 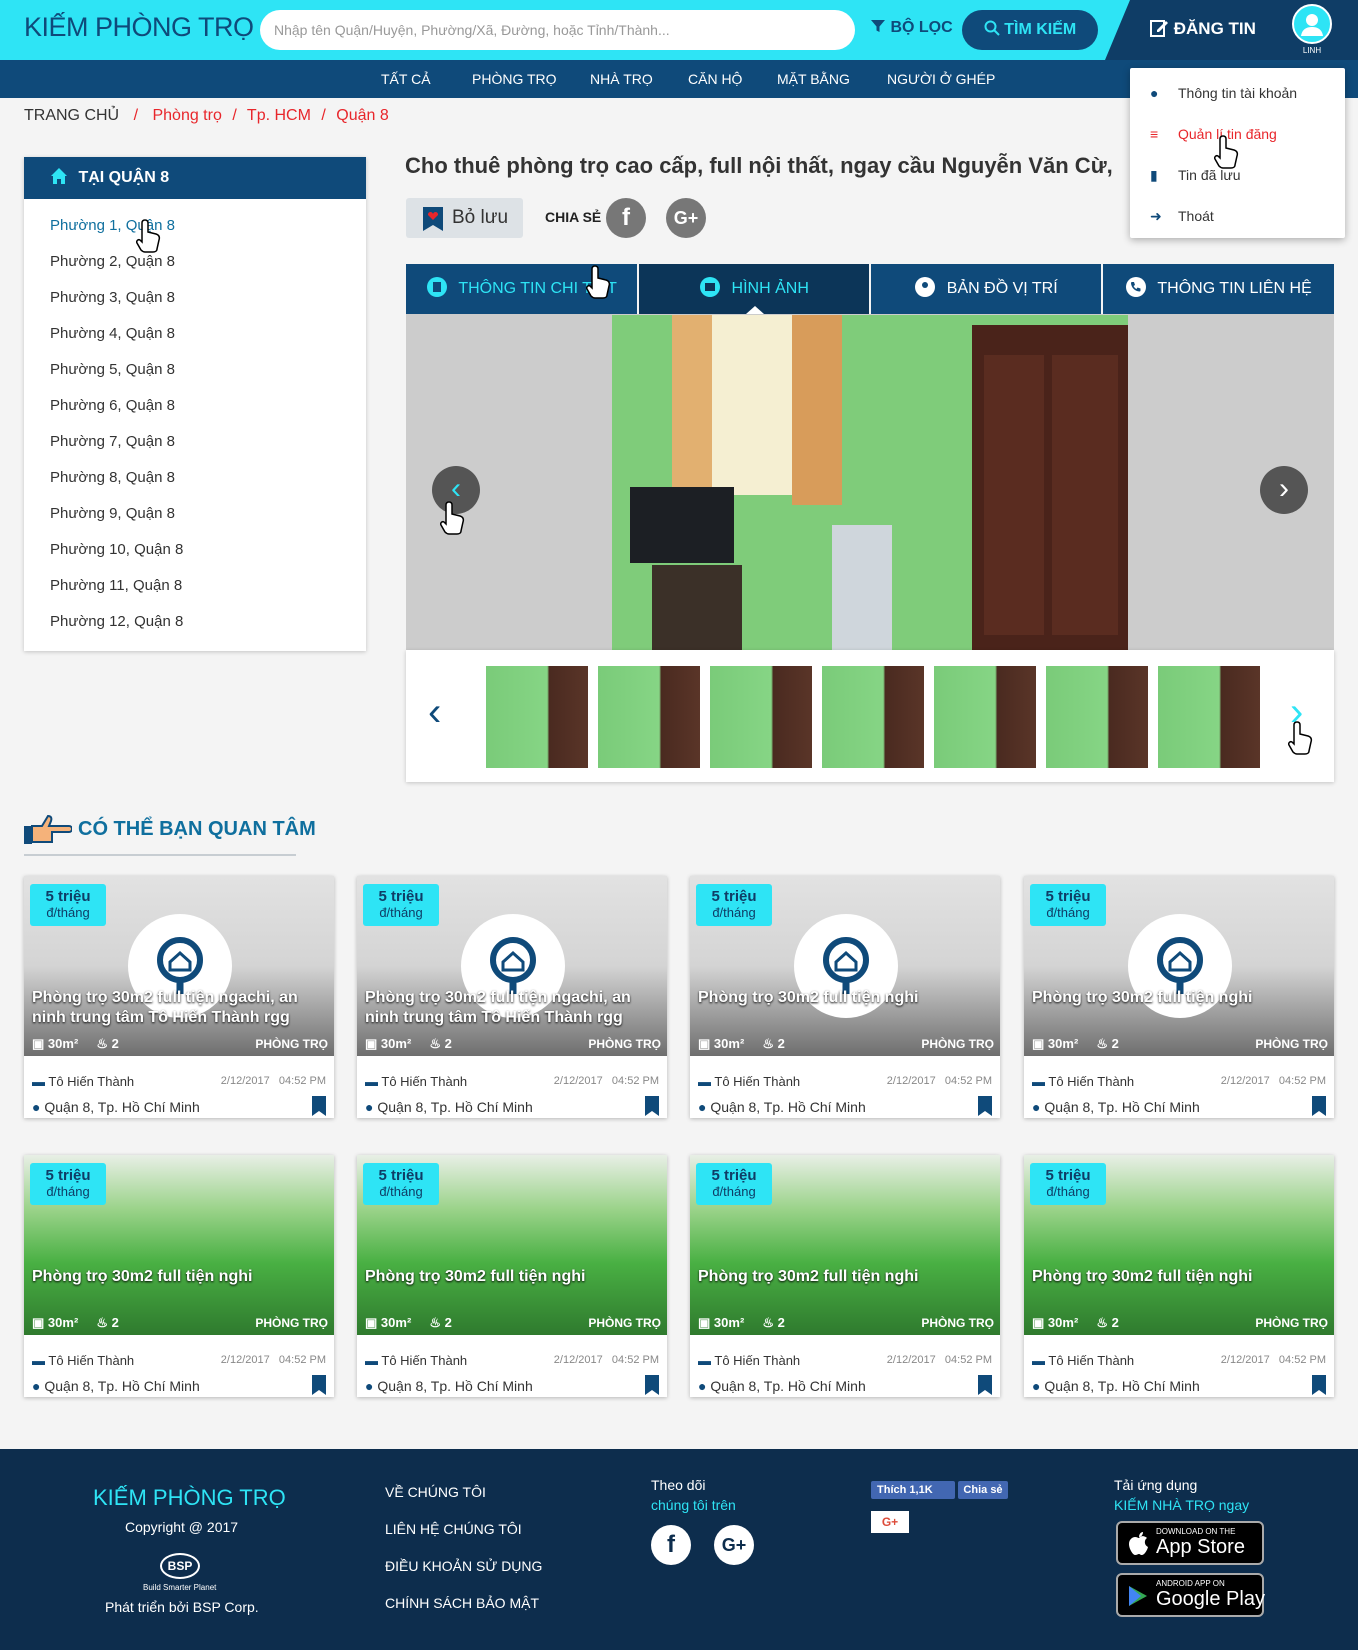 What do you see at coordinates (1030, 30) in the screenshot?
I see `search-button: TÌM KIẾM` at bounding box center [1030, 30].